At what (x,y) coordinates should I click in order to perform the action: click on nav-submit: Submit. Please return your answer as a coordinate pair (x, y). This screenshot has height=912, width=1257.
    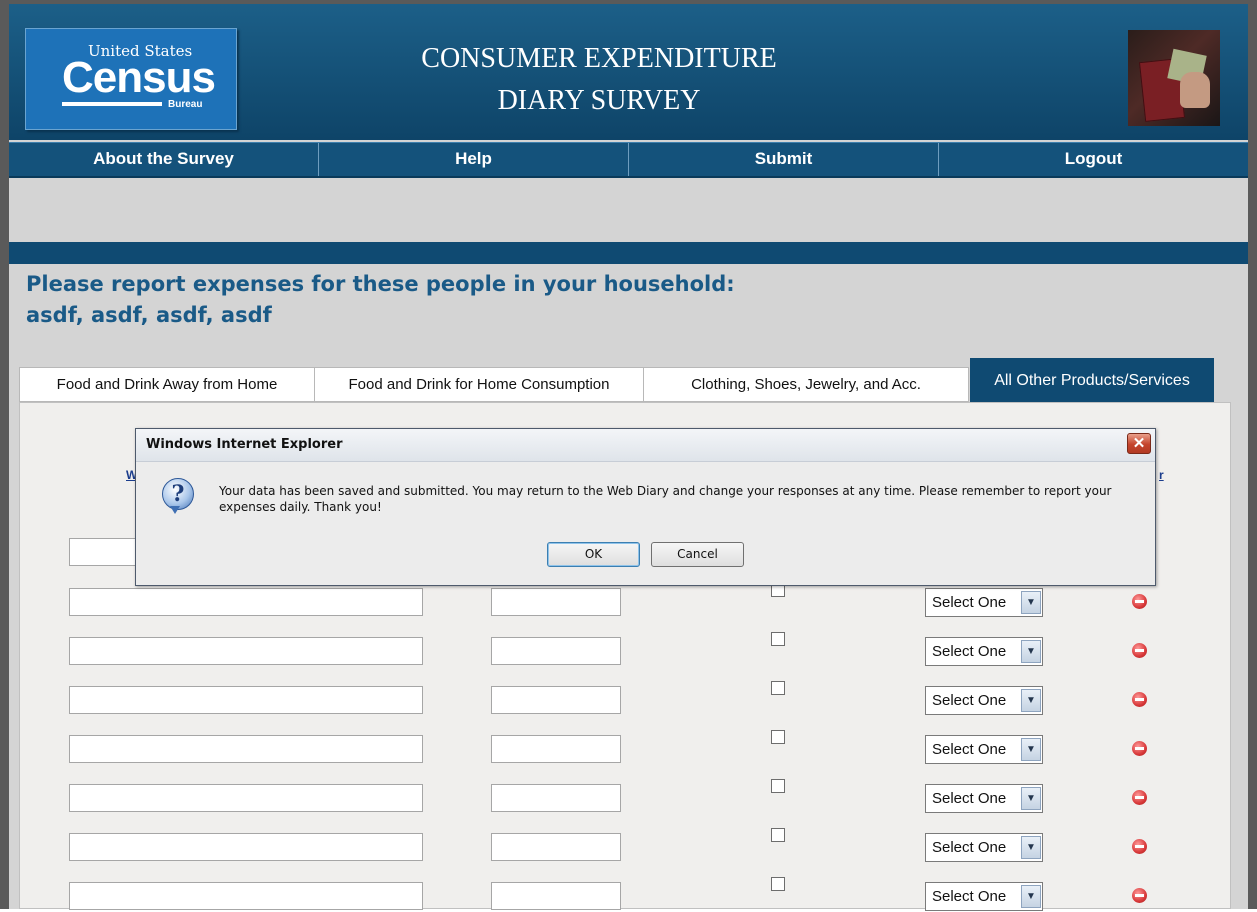
    Looking at the image, I should click on (784, 159).